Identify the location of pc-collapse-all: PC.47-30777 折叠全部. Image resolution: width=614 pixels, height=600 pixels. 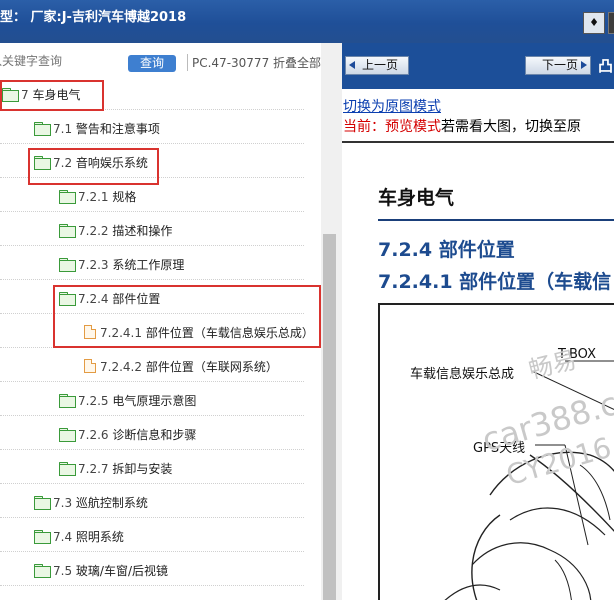
(254, 62).